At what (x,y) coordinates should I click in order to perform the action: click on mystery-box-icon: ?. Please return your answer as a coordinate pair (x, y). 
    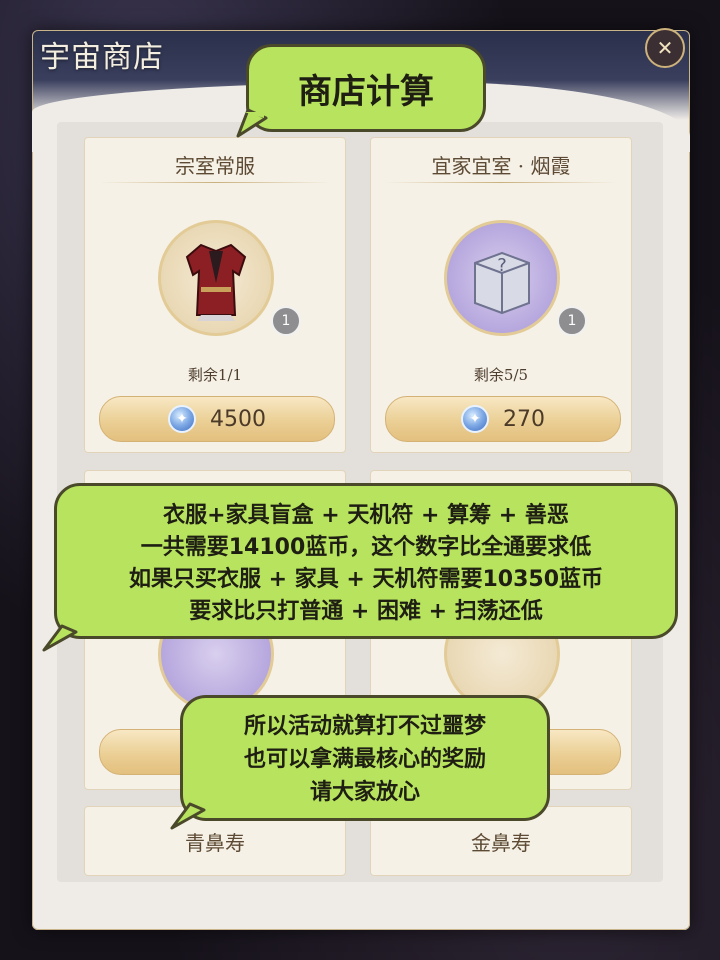
    Looking at the image, I should click on (502, 283).